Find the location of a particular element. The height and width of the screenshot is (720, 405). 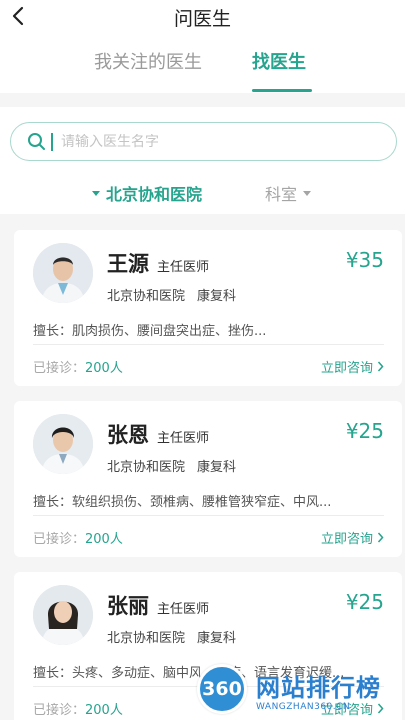

doctor-name: 张丽 is located at coordinates (128, 606).